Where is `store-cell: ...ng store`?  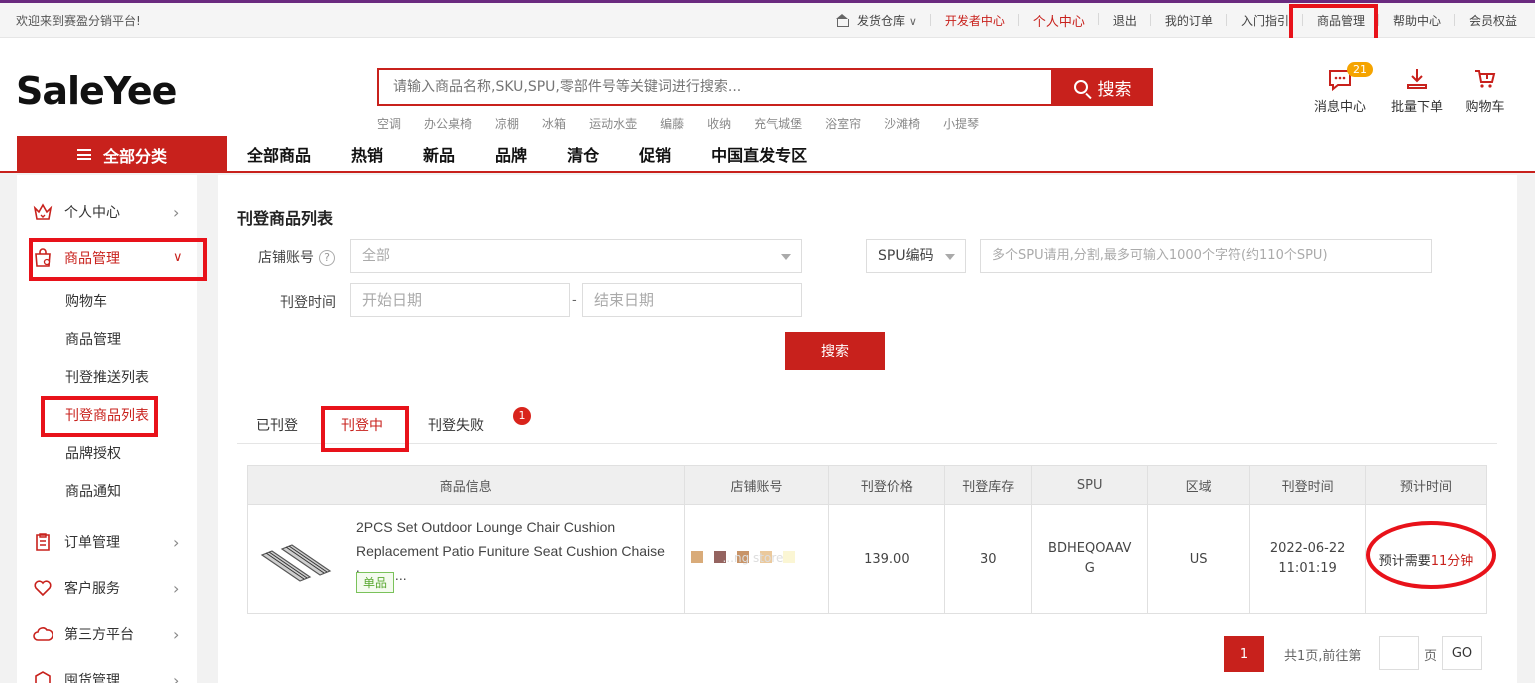
store-cell: ...ng store is located at coordinates (756, 559).